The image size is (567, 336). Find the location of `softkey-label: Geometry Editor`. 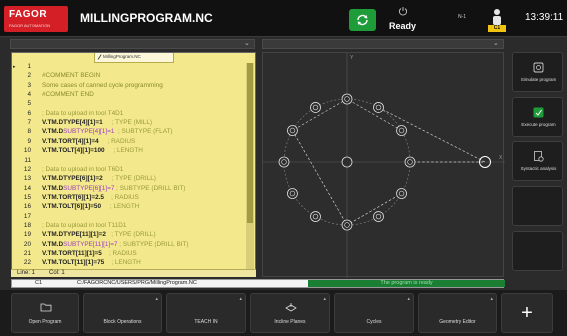

softkey-label: Geometry Editor is located at coordinates (457, 322).